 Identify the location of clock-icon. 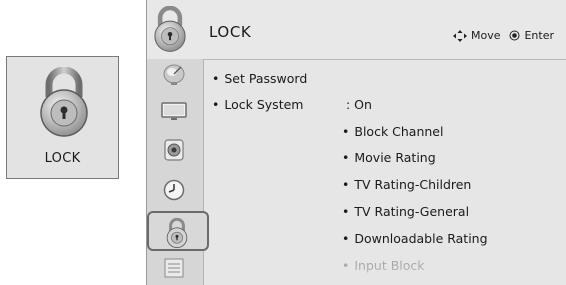
(174, 190).